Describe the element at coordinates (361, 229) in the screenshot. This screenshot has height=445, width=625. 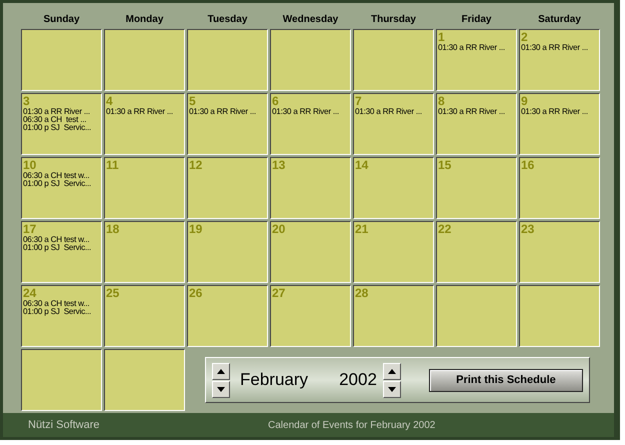
I see `day-number: 21` at that location.